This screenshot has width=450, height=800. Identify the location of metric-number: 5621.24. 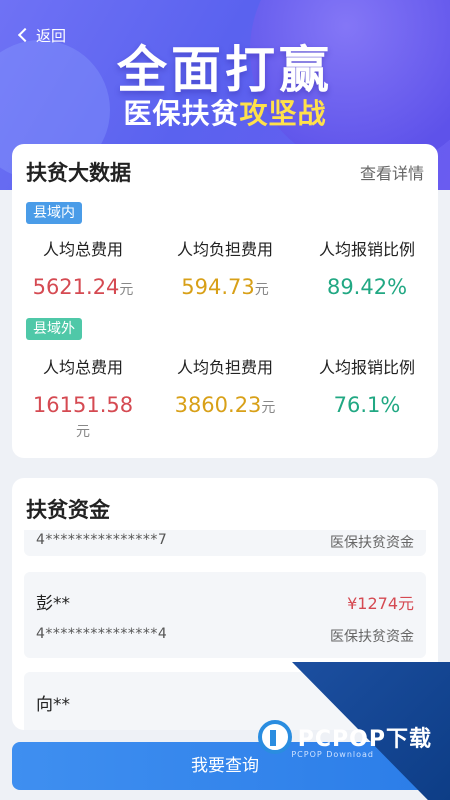
(76, 287).